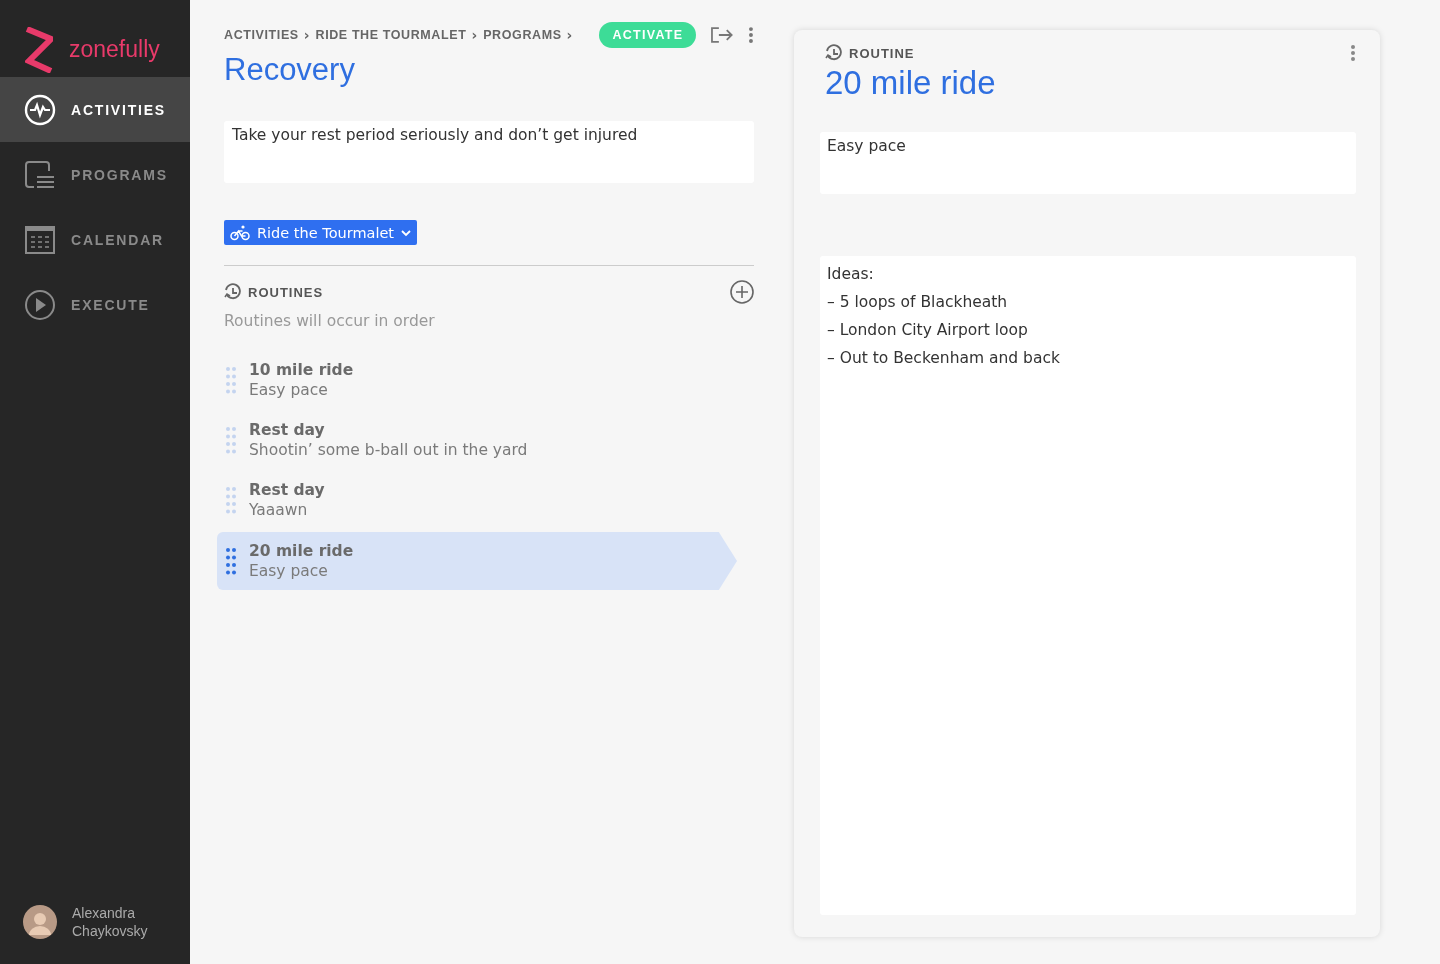  I want to click on logo-icon, so click(39, 49).